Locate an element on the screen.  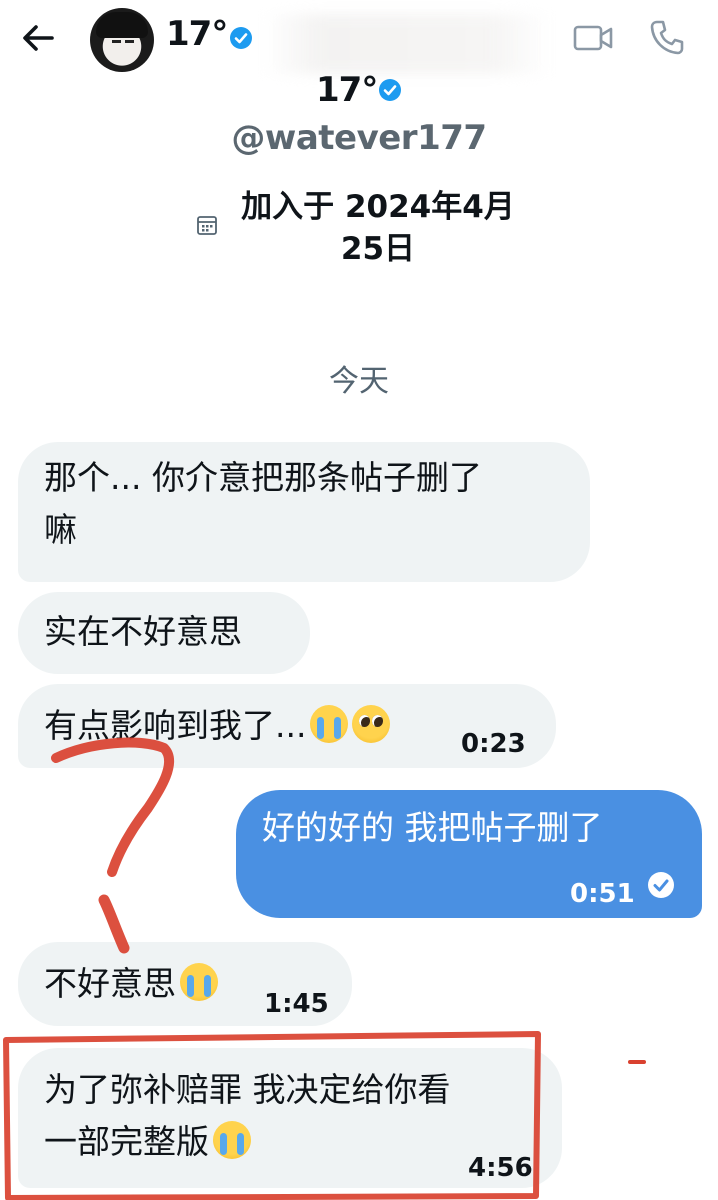
calendar-icon is located at coordinates (207, 225).